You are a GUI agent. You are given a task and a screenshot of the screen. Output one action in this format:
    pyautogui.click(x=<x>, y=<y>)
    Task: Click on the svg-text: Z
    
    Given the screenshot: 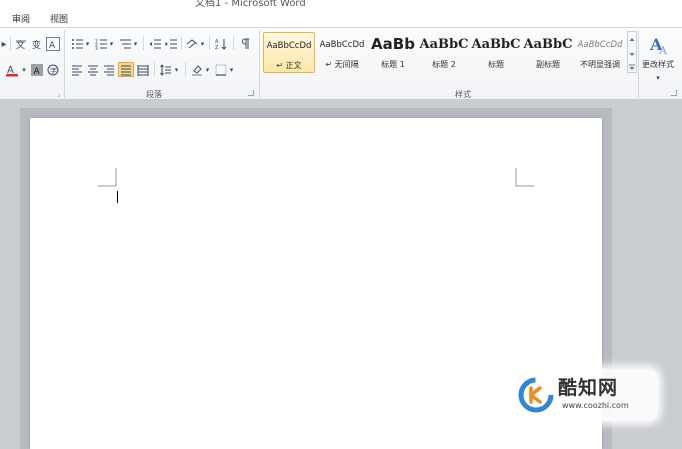 What is the action you would take?
    pyautogui.click(x=217, y=47)
    